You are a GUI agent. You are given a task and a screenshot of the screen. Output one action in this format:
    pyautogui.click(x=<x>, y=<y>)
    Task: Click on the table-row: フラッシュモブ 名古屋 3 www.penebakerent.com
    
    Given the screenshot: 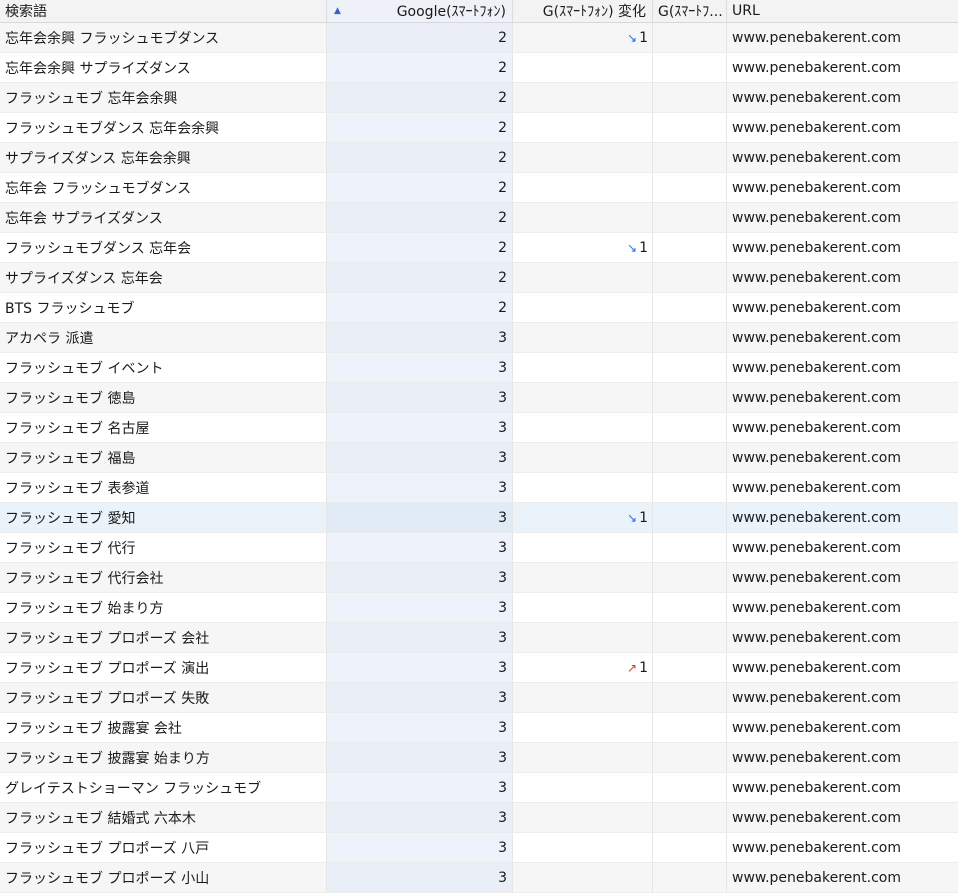 What is the action you would take?
    pyautogui.click(x=479, y=428)
    